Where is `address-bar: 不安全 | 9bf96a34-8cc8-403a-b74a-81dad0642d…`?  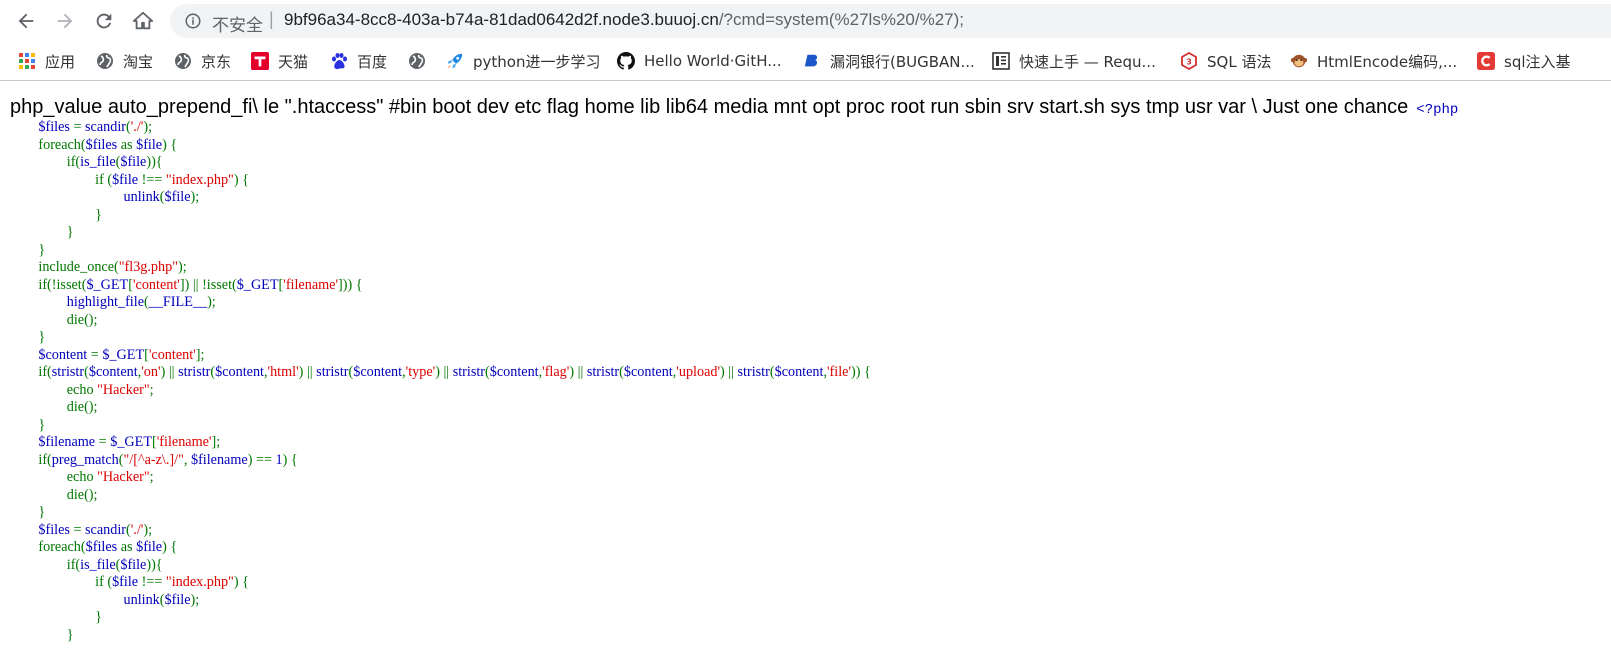 address-bar: 不安全 | 9bf96a34-8cc8-403a-b74a-81dad0642d… is located at coordinates (890, 21).